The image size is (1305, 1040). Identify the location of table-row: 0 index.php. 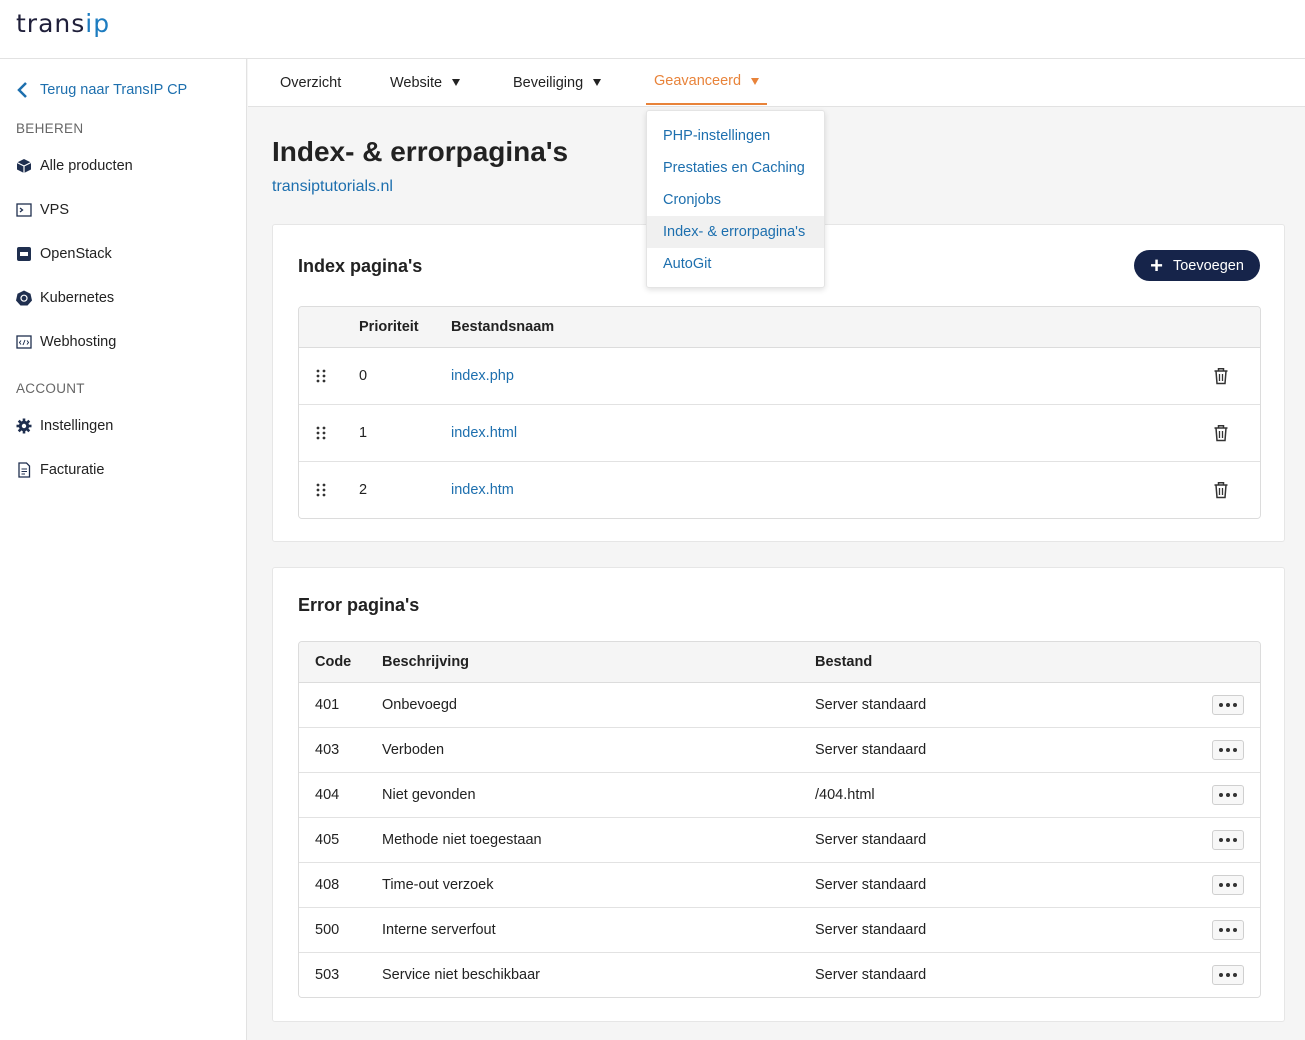
(779, 376).